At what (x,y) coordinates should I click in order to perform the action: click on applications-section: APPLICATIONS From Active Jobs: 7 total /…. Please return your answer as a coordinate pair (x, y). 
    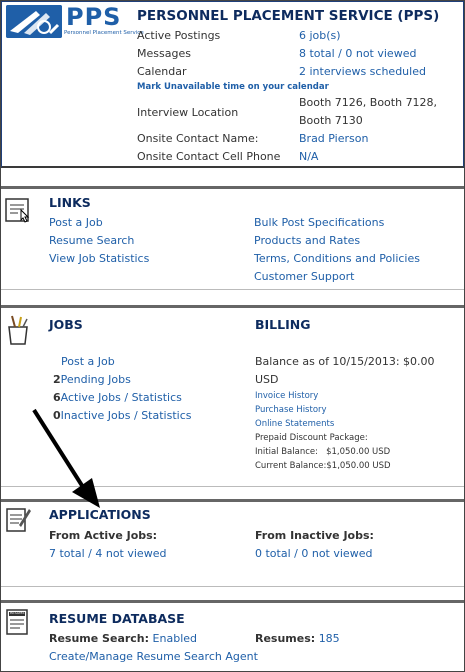
    Looking at the image, I should click on (232, 543).